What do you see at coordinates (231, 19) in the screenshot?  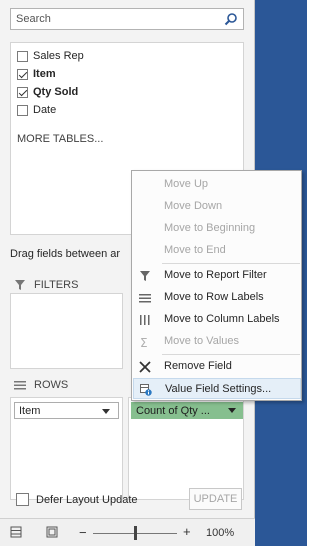 I see `search-icon` at bounding box center [231, 19].